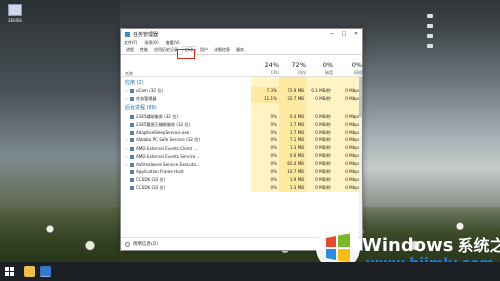 This screenshot has height=281, width=500. What do you see at coordinates (302, 72) in the screenshot?
I see `header-memory-label: 内存` at bounding box center [302, 72].